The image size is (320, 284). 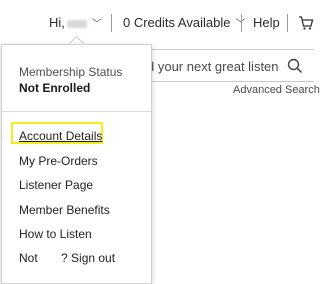 What do you see at coordinates (306, 23) in the screenshot?
I see `cart-icon` at bounding box center [306, 23].